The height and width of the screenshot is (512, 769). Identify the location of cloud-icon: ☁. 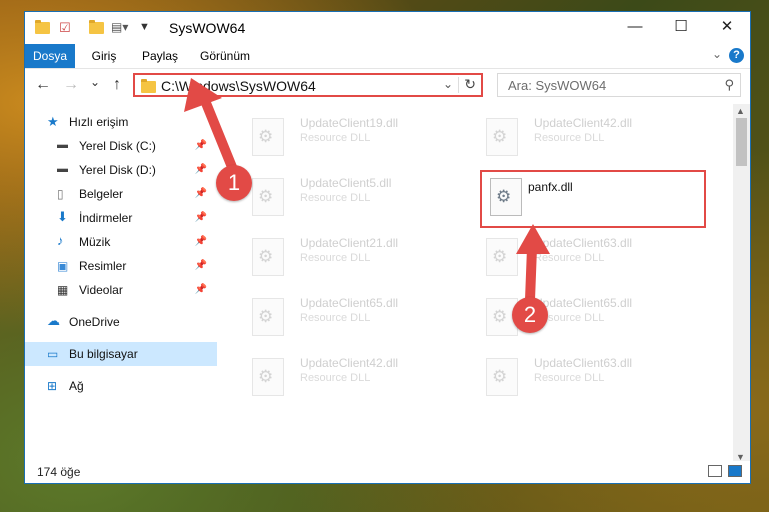
(53, 320).